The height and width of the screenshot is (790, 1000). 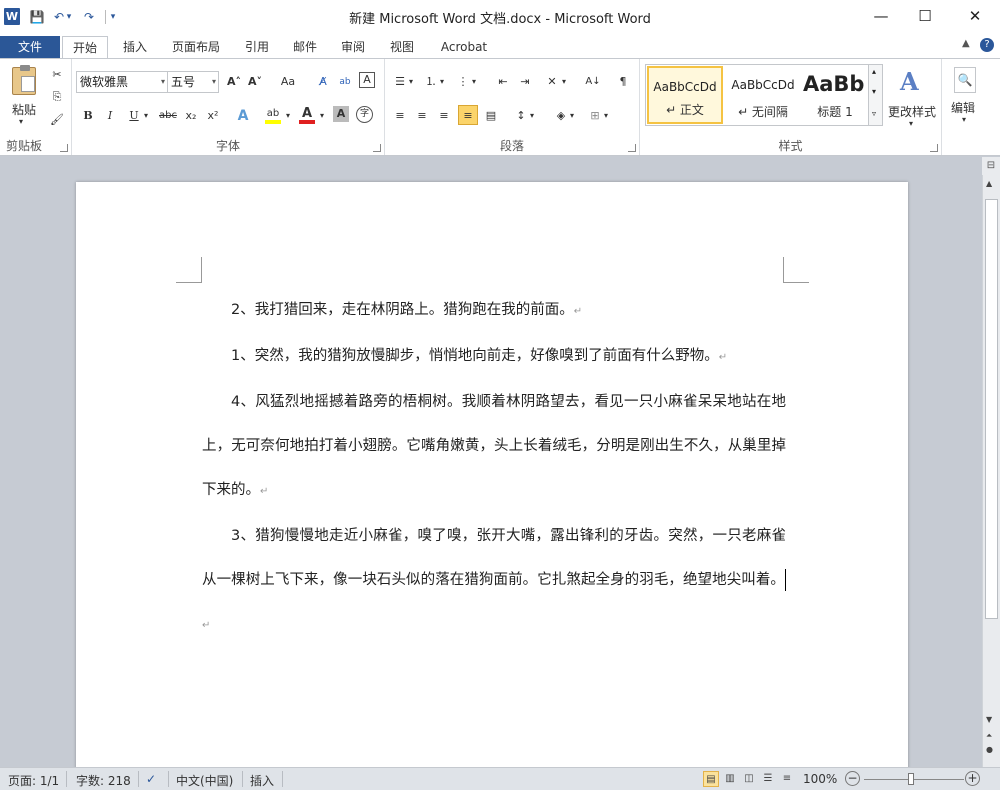 What do you see at coordinates (243, 116) in the screenshot?
I see `text-effect-icon: A` at bounding box center [243, 116].